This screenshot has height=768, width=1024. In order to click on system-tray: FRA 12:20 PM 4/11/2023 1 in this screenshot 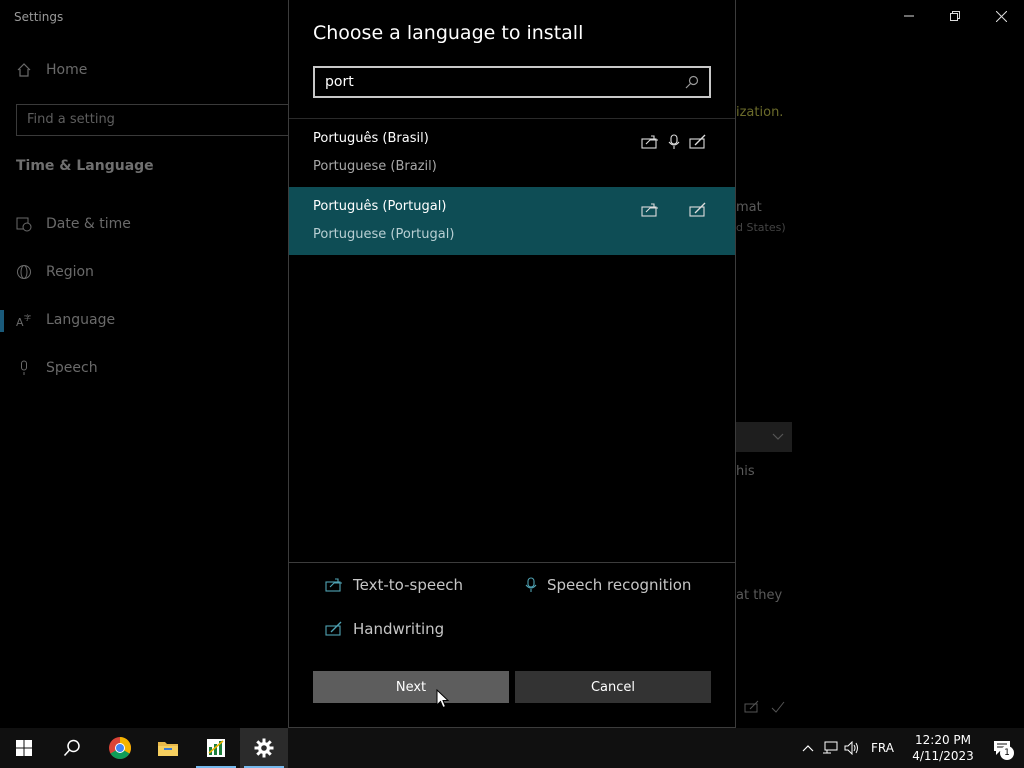, I will do `click(910, 748)`.